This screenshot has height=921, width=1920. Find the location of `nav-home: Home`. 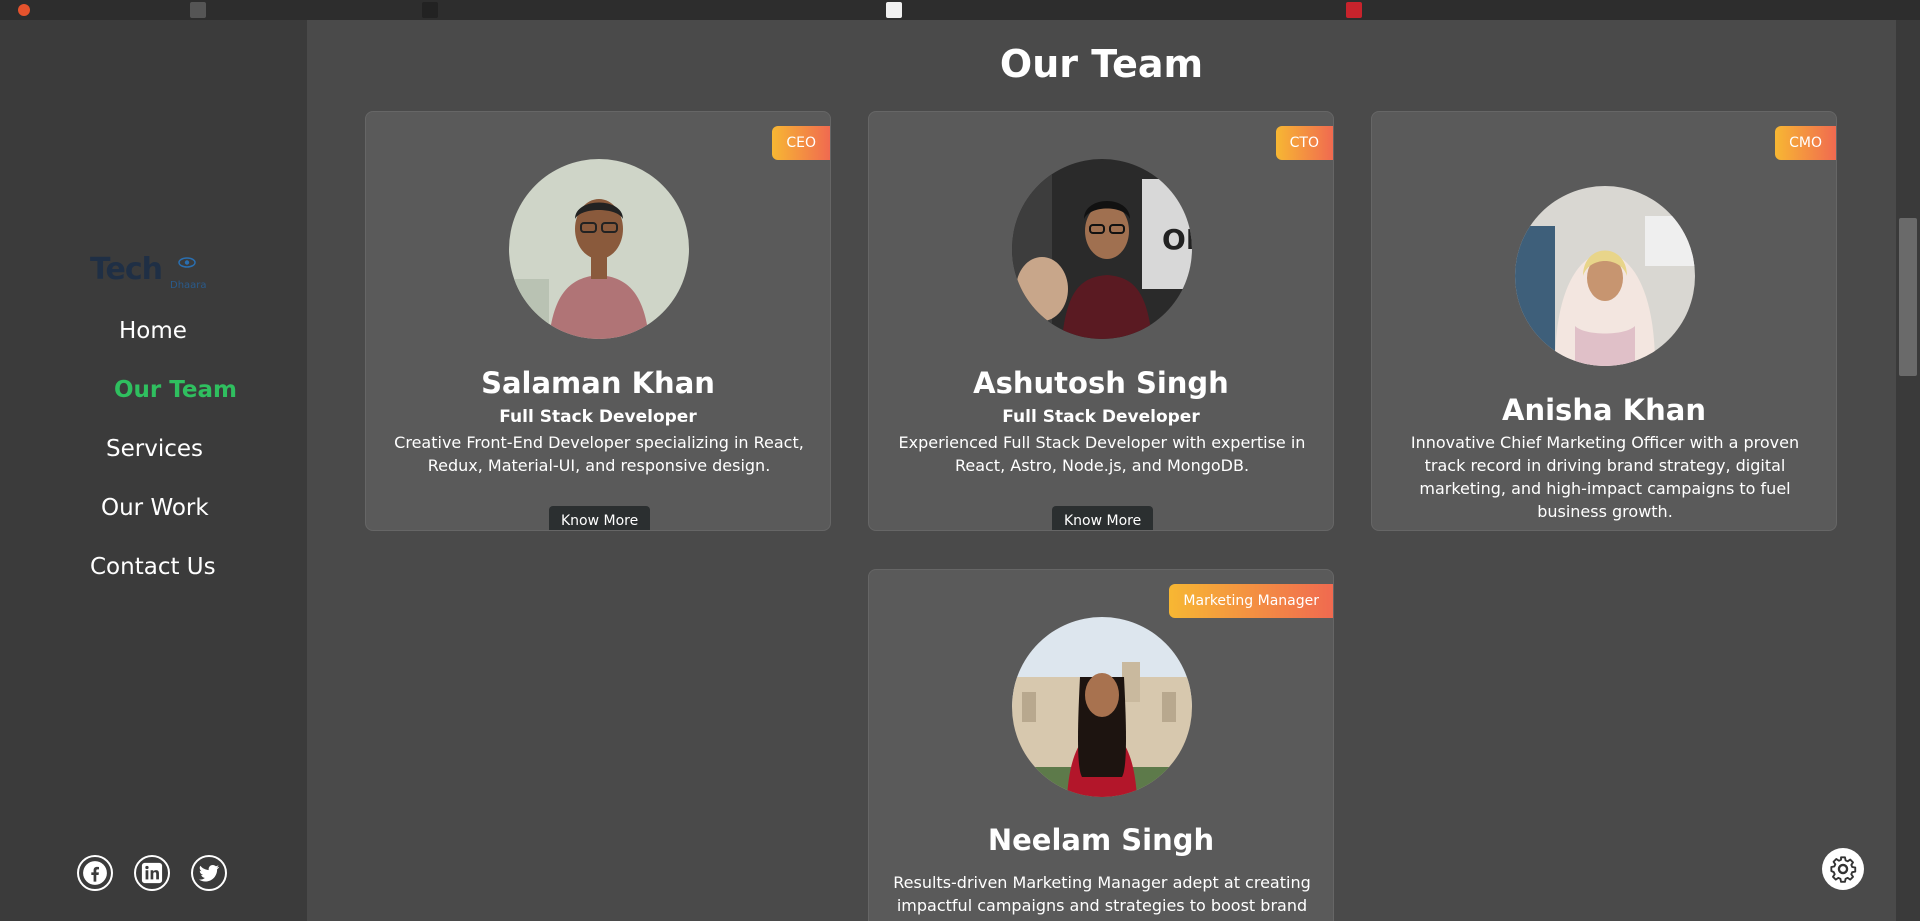

nav-home: Home is located at coordinates (153, 331).